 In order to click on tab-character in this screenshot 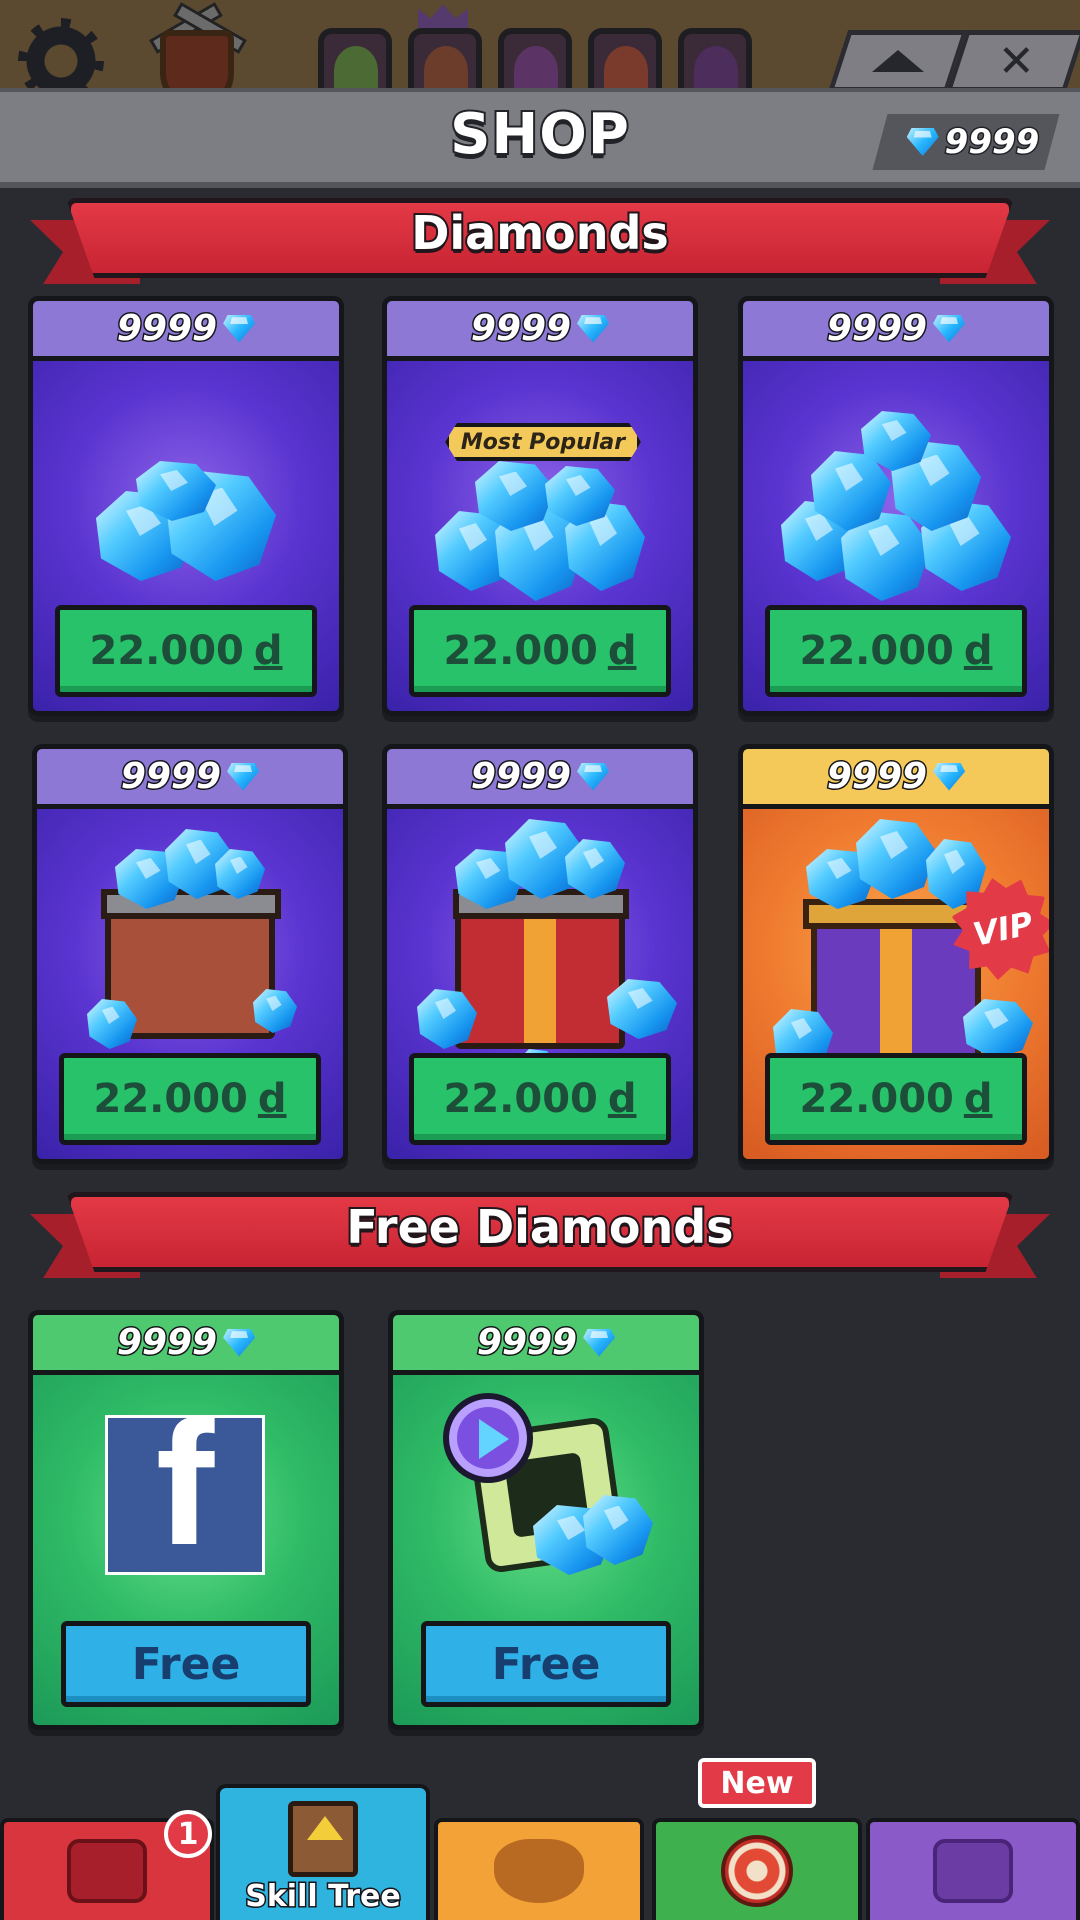, I will do `click(539, 1869)`.